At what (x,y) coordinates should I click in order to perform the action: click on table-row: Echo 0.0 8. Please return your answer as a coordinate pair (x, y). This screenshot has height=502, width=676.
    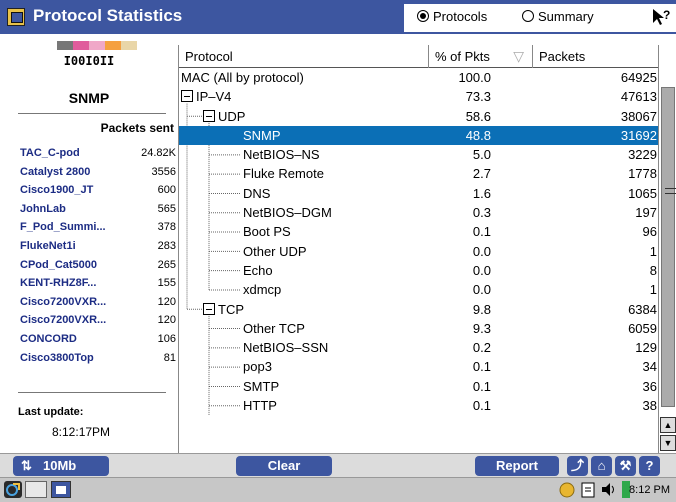
    Looking at the image, I should click on (419, 270).